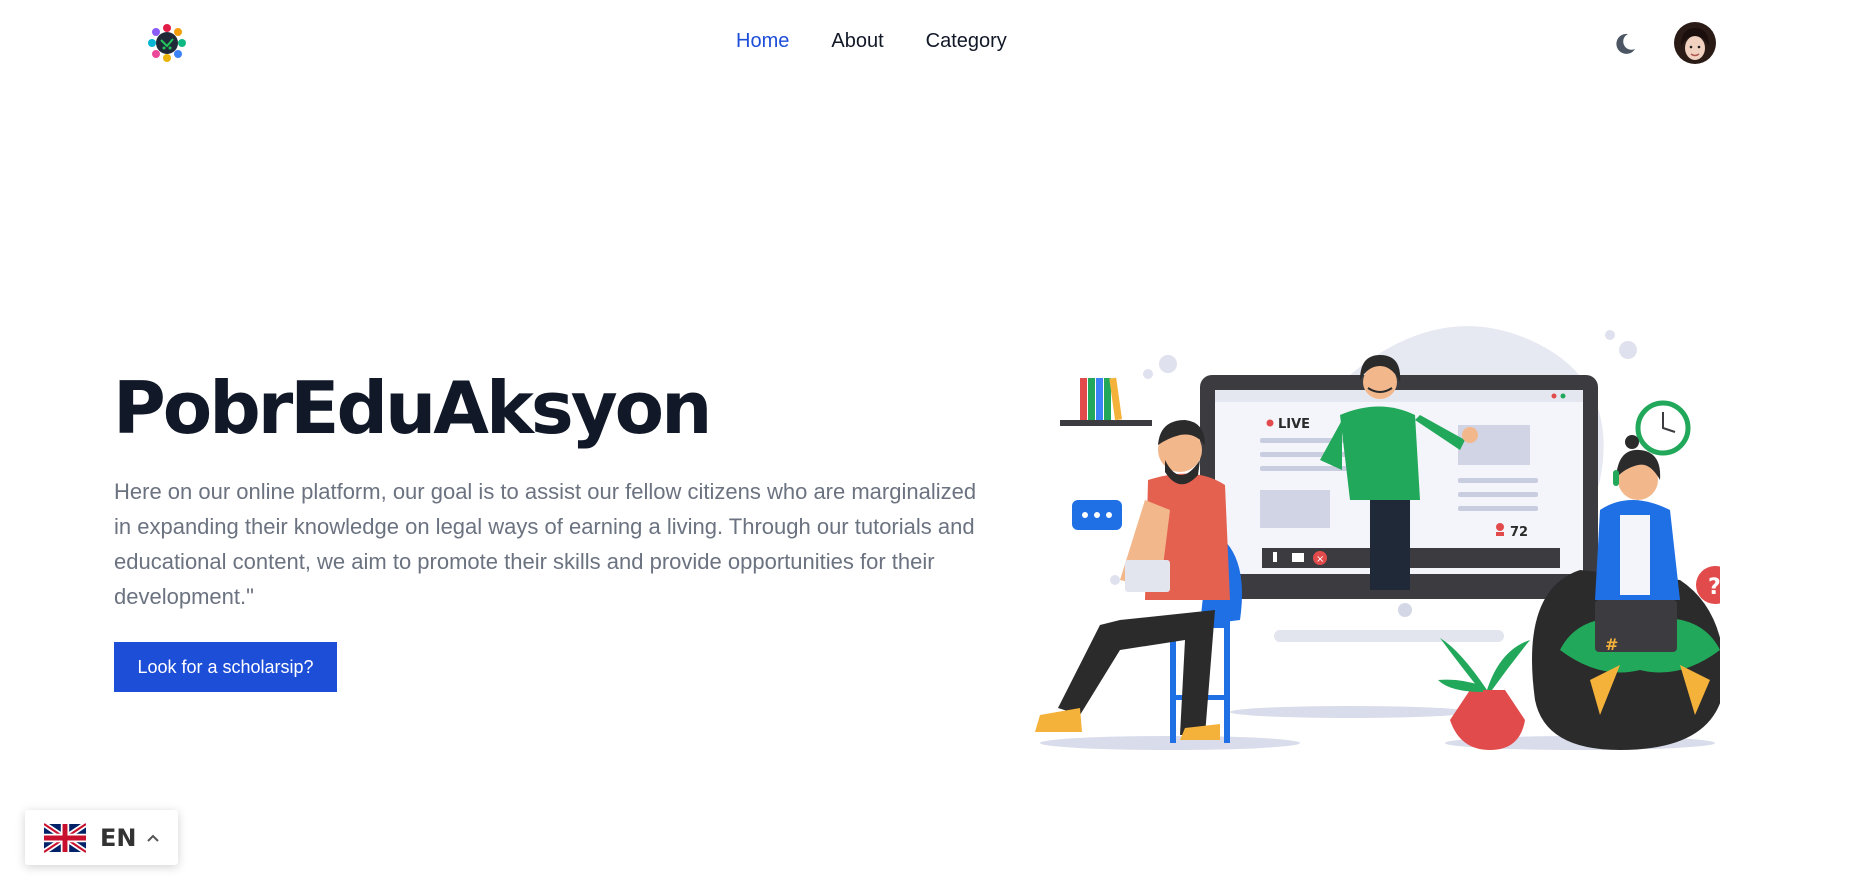 This screenshot has height=892, width=1855. What do you see at coordinates (1484, 694) in the screenshot?
I see `potted-plant` at bounding box center [1484, 694].